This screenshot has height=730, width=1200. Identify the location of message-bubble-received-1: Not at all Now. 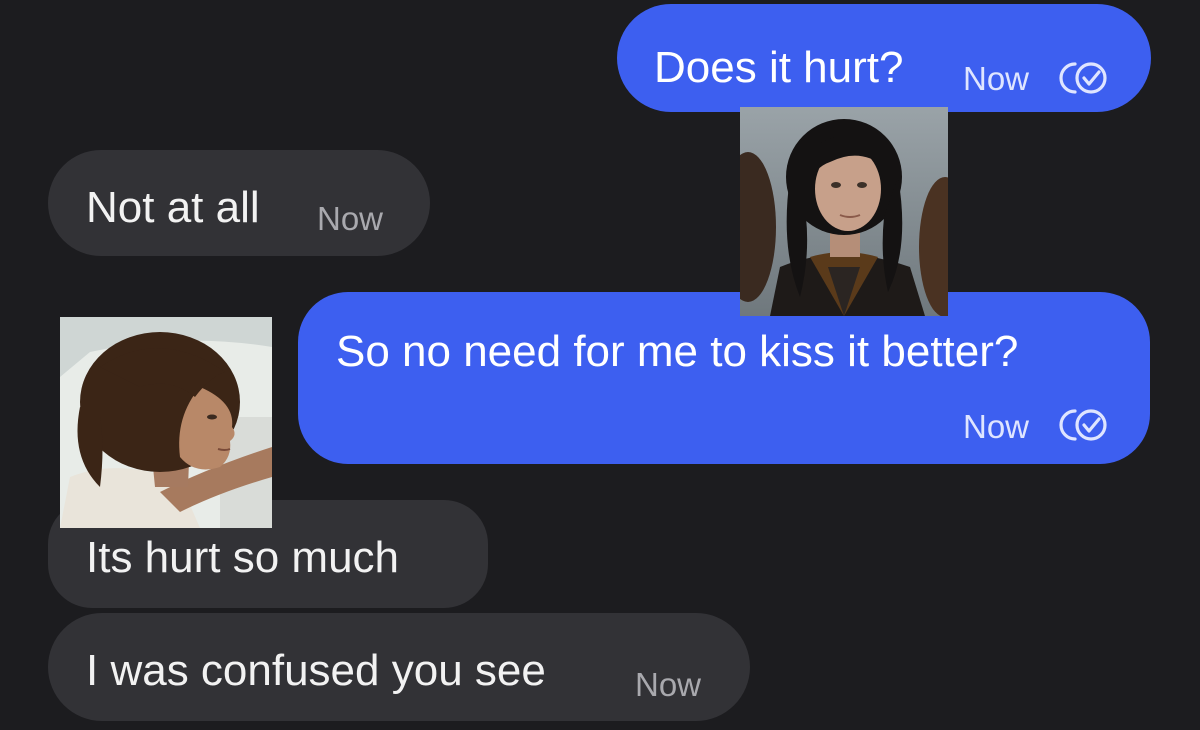
(239, 203).